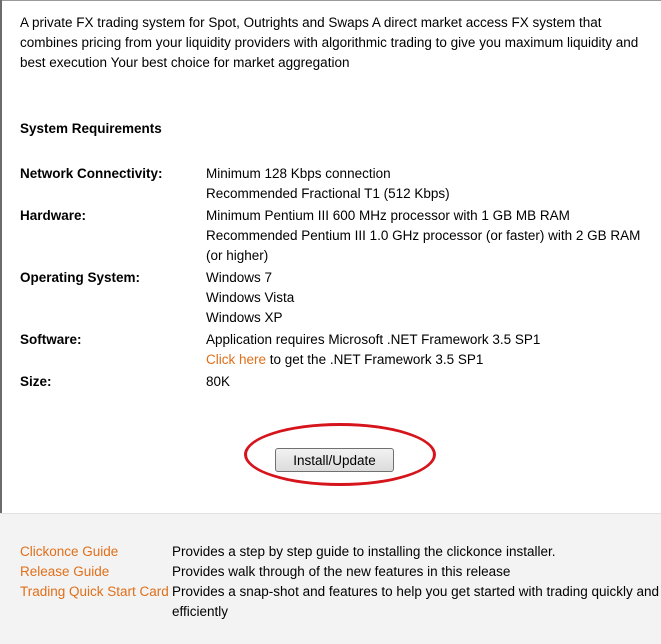 The height and width of the screenshot is (644, 661). Describe the element at coordinates (51, 339) in the screenshot. I see `req-label: Software:` at that location.